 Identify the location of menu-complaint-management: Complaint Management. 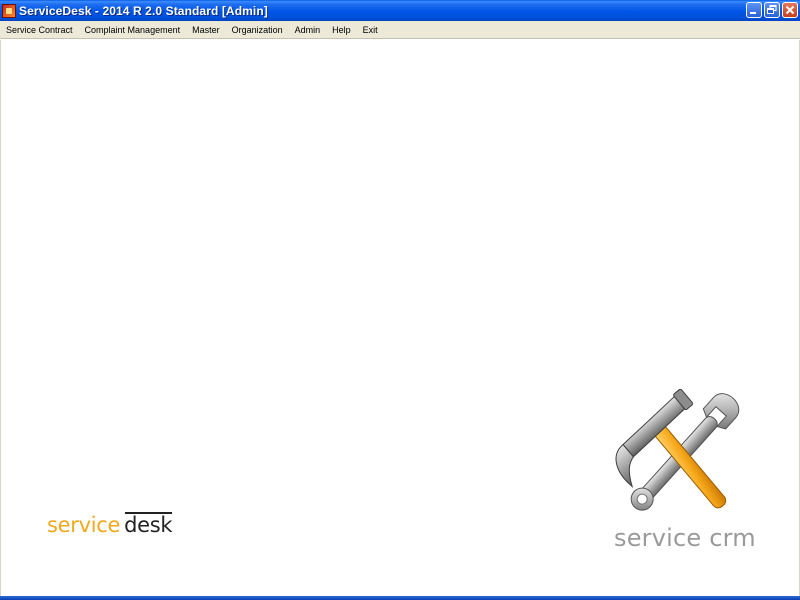
(133, 30).